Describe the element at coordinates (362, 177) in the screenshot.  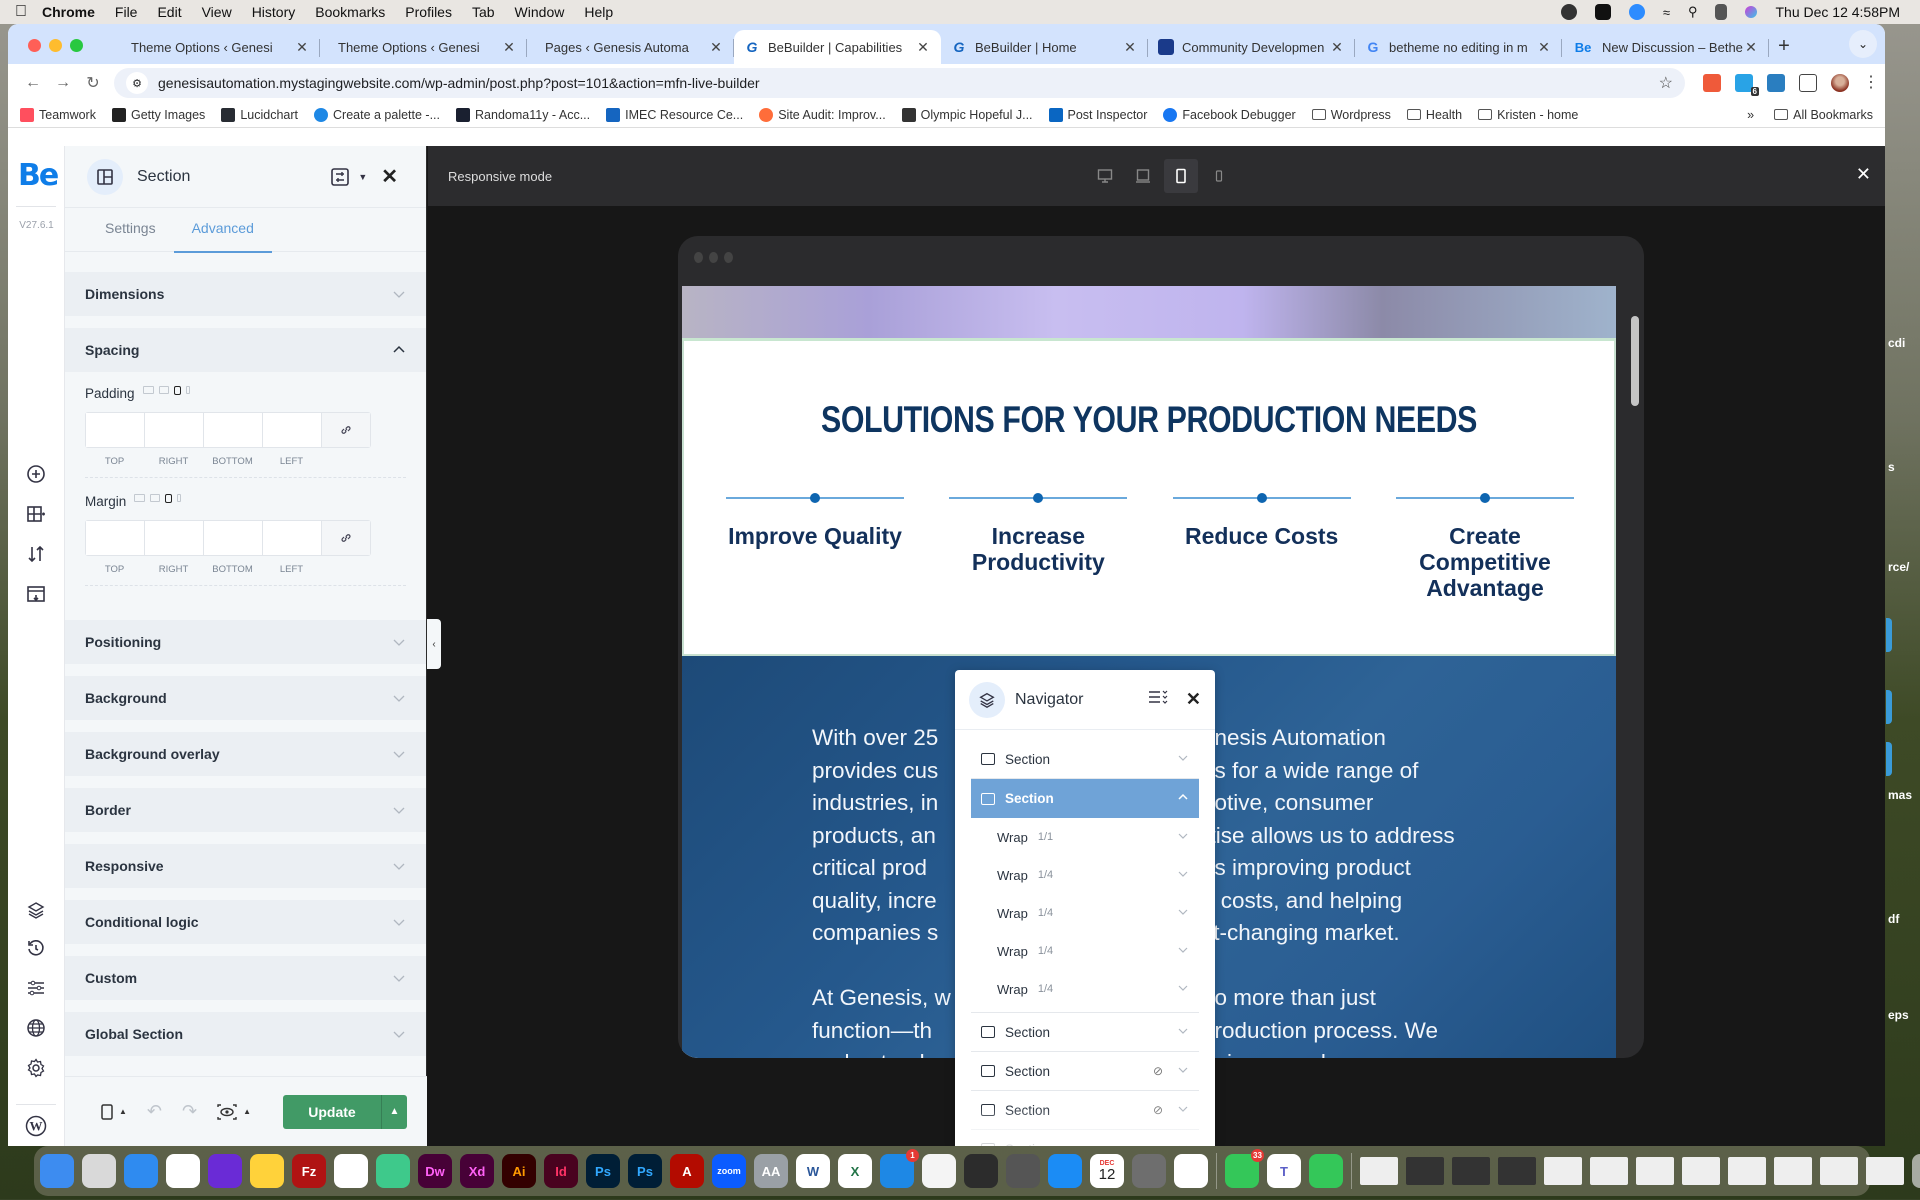
I see `caret-down-icon: ▼` at that location.